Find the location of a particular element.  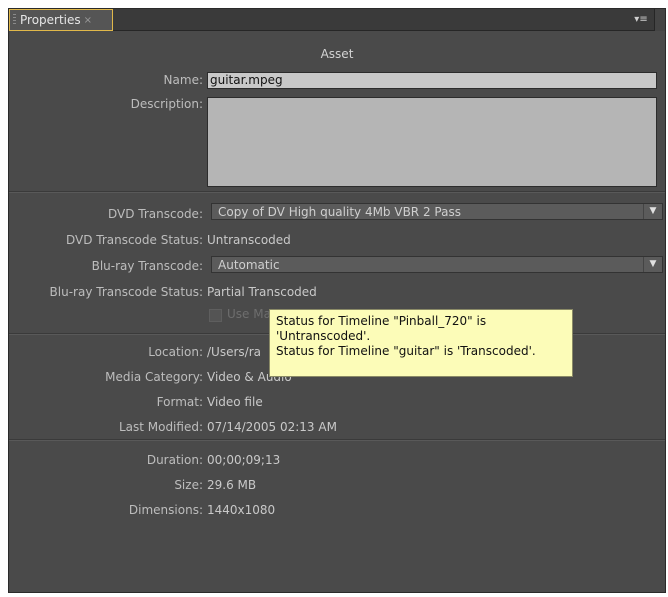

panel-menu-icon: ▾≡ is located at coordinates (641, 19).